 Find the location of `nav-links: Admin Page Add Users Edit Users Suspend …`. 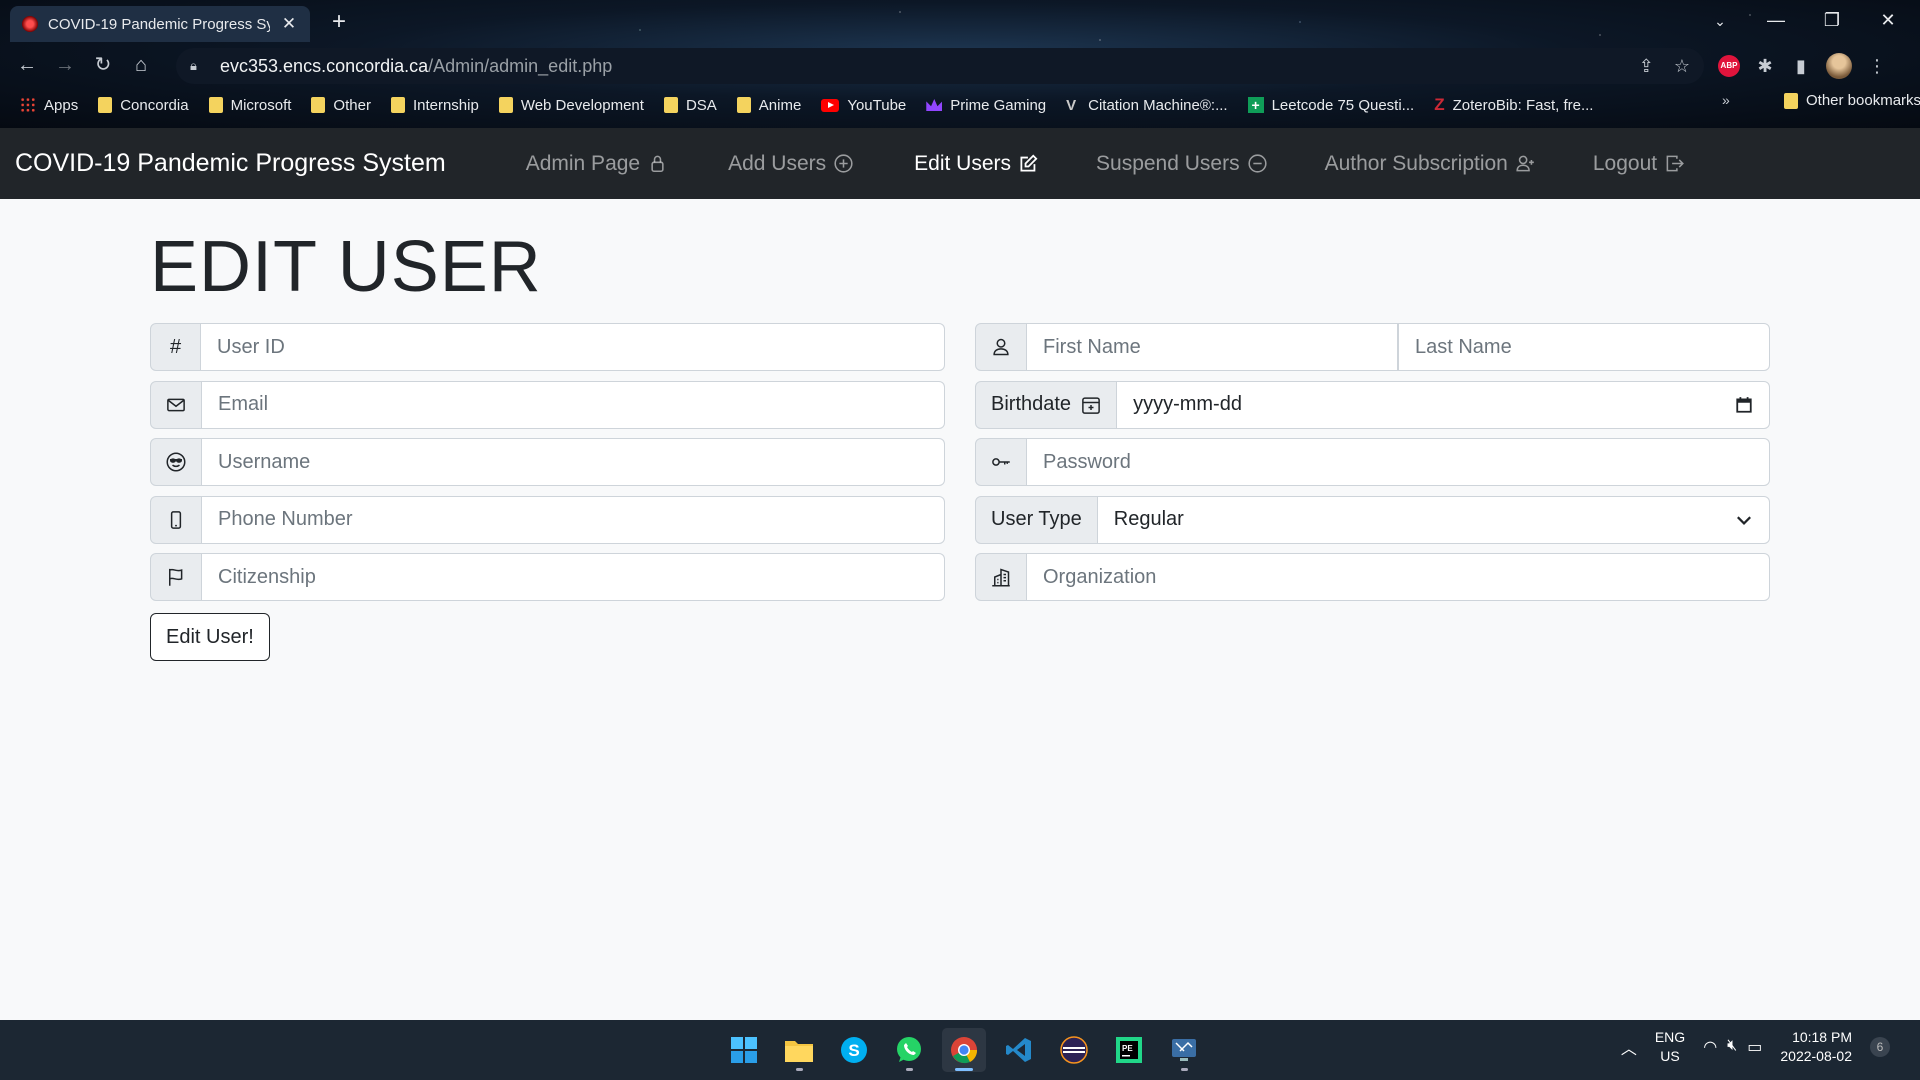

nav-links: Admin Page Add Users Edit Users Suspend … is located at coordinates (1105, 163).